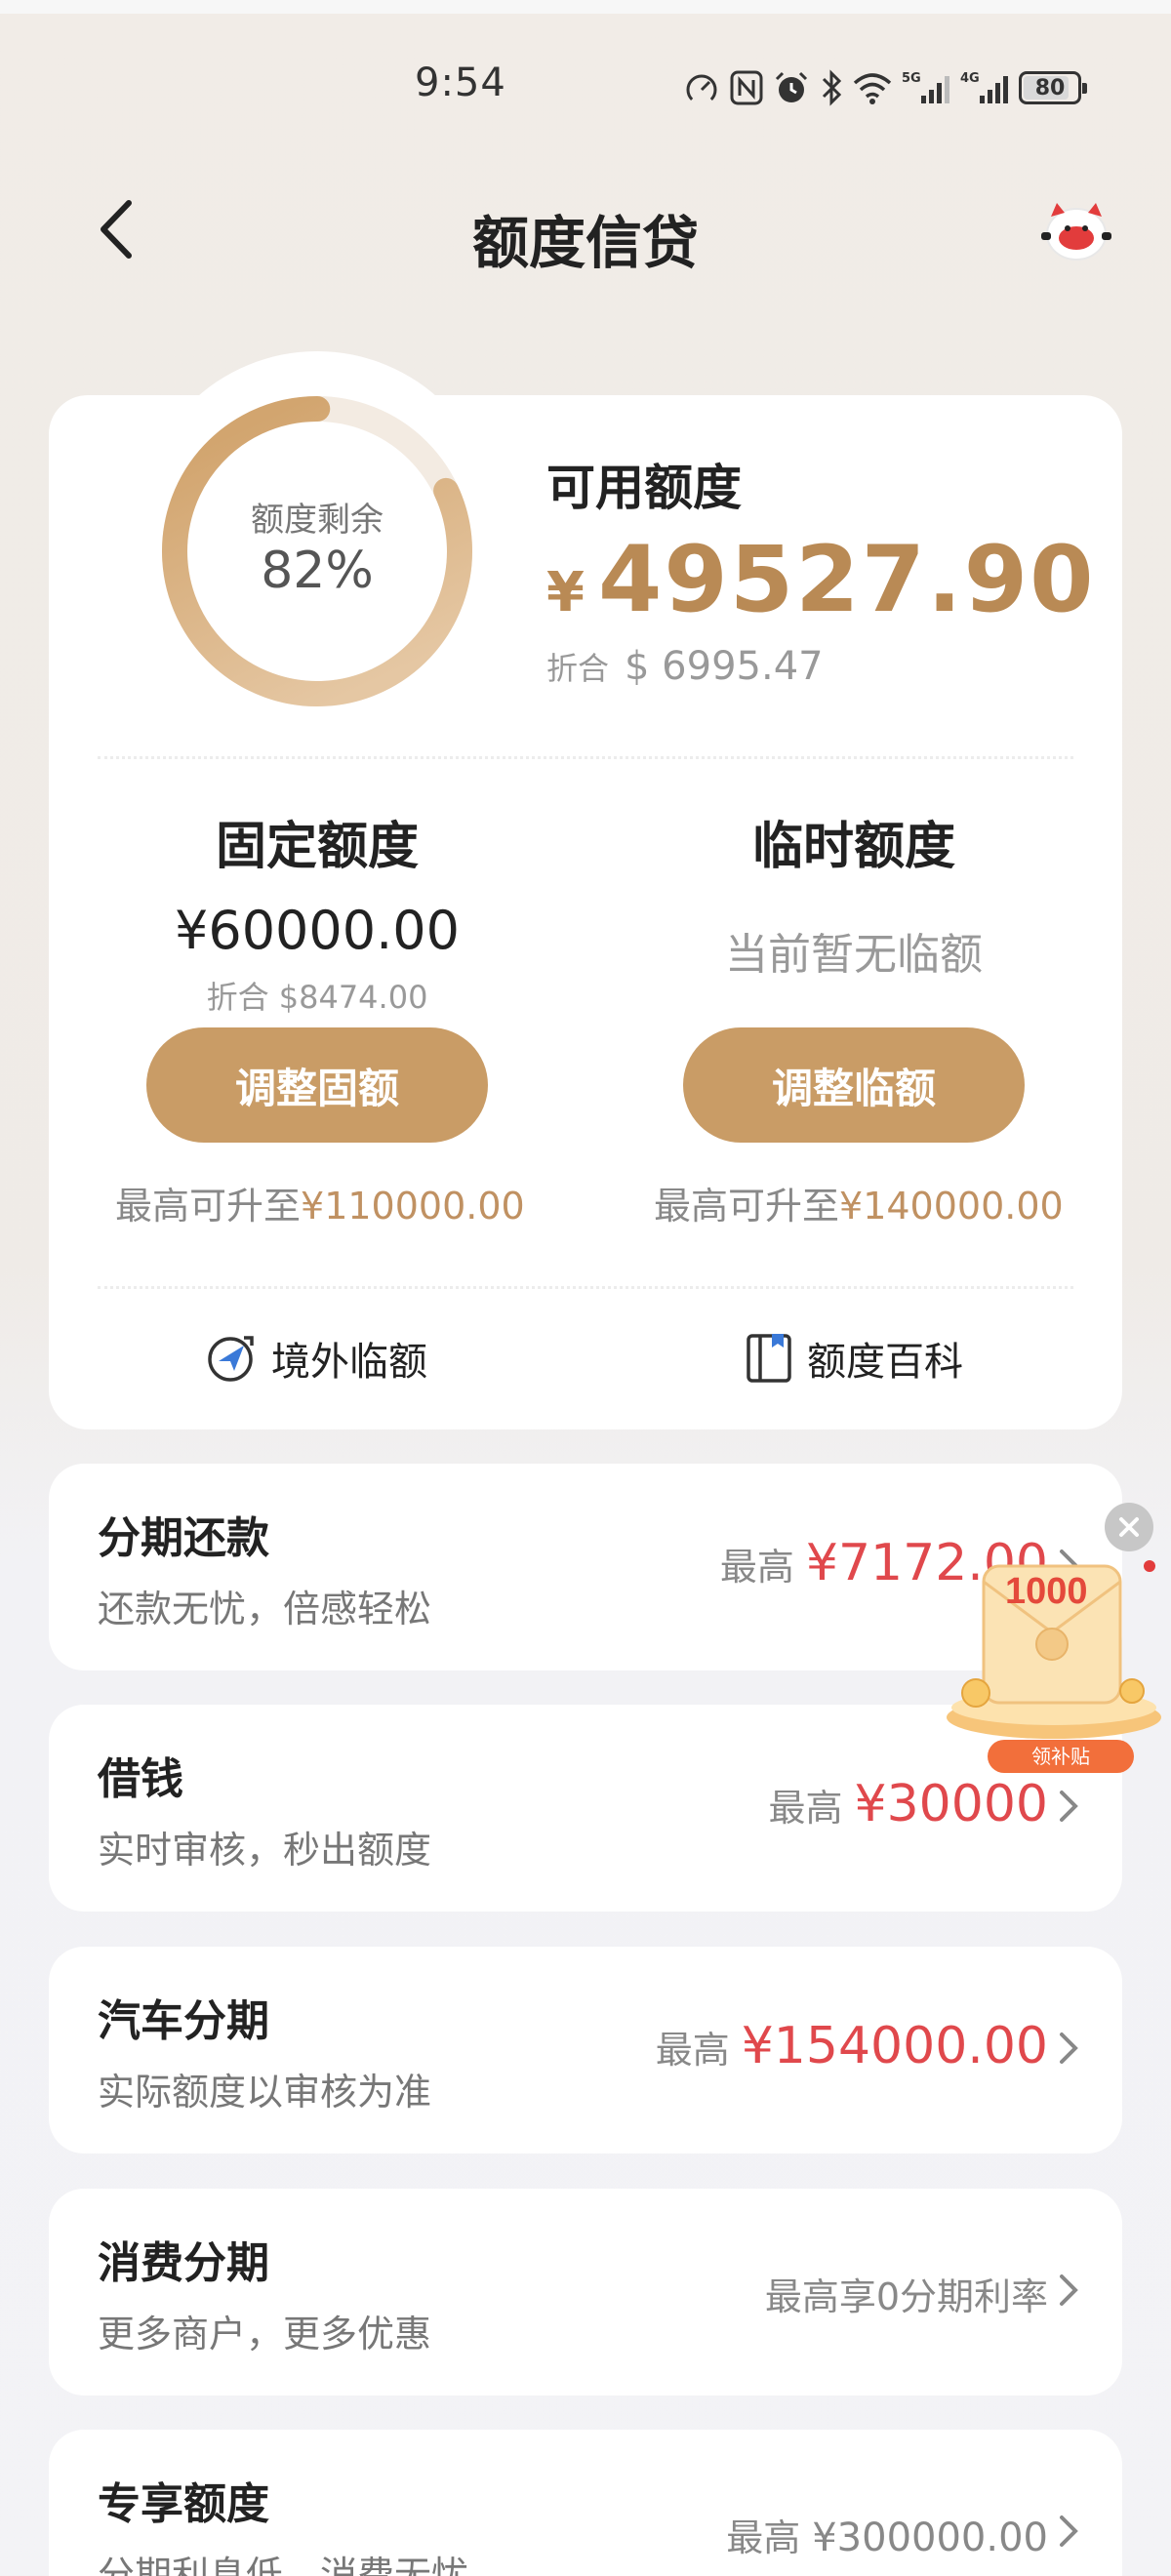 This screenshot has height=2576, width=1171. What do you see at coordinates (887, 2538) in the screenshot?
I see `service-amount: 最高 ¥300000.00` at bounding box center [887, 2538].